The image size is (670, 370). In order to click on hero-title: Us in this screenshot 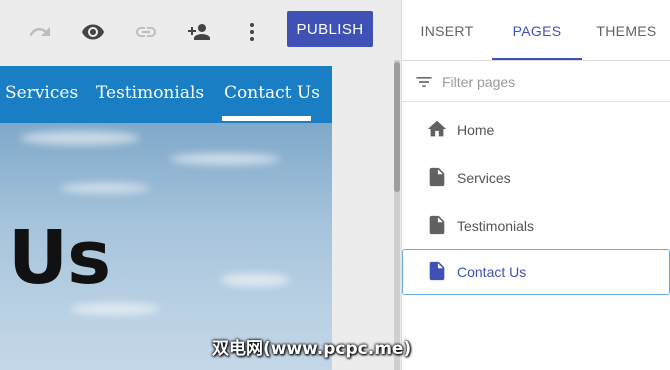, I will do `click(59, 258)`.